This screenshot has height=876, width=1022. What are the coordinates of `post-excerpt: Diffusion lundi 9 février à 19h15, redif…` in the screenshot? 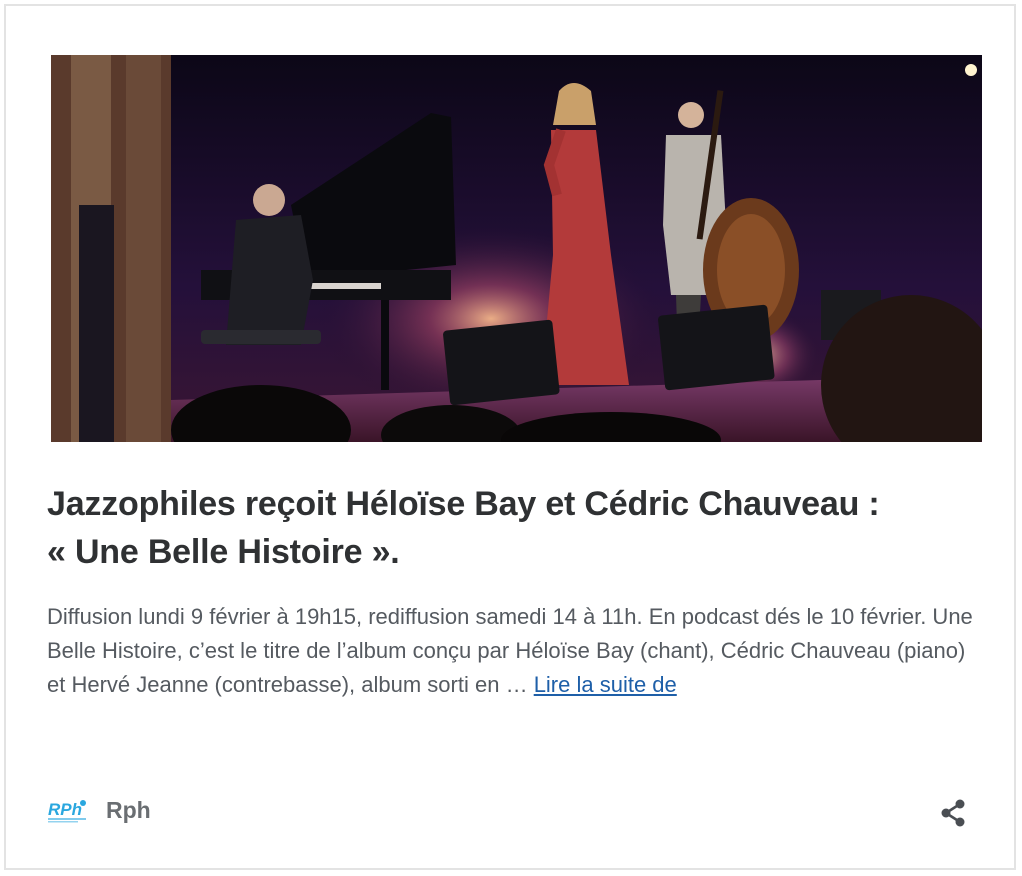 It's located at (514, 651).